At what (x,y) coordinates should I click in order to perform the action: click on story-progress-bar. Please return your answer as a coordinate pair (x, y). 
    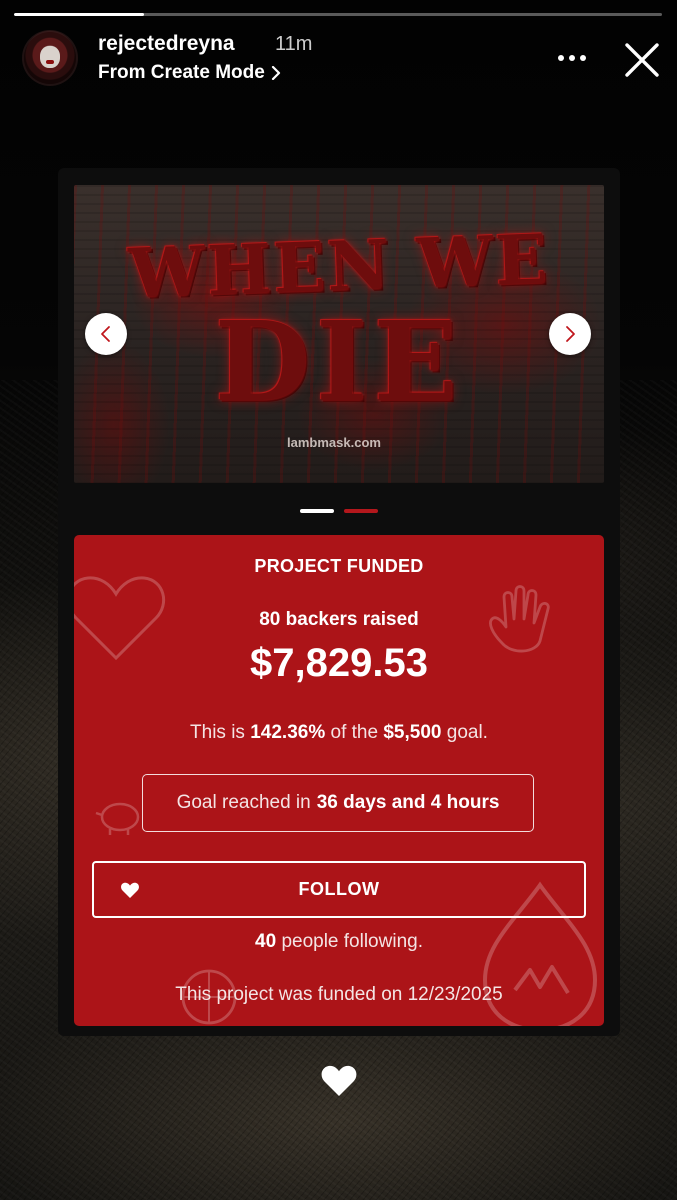
    Looking at the image, I should click on (338, 14).